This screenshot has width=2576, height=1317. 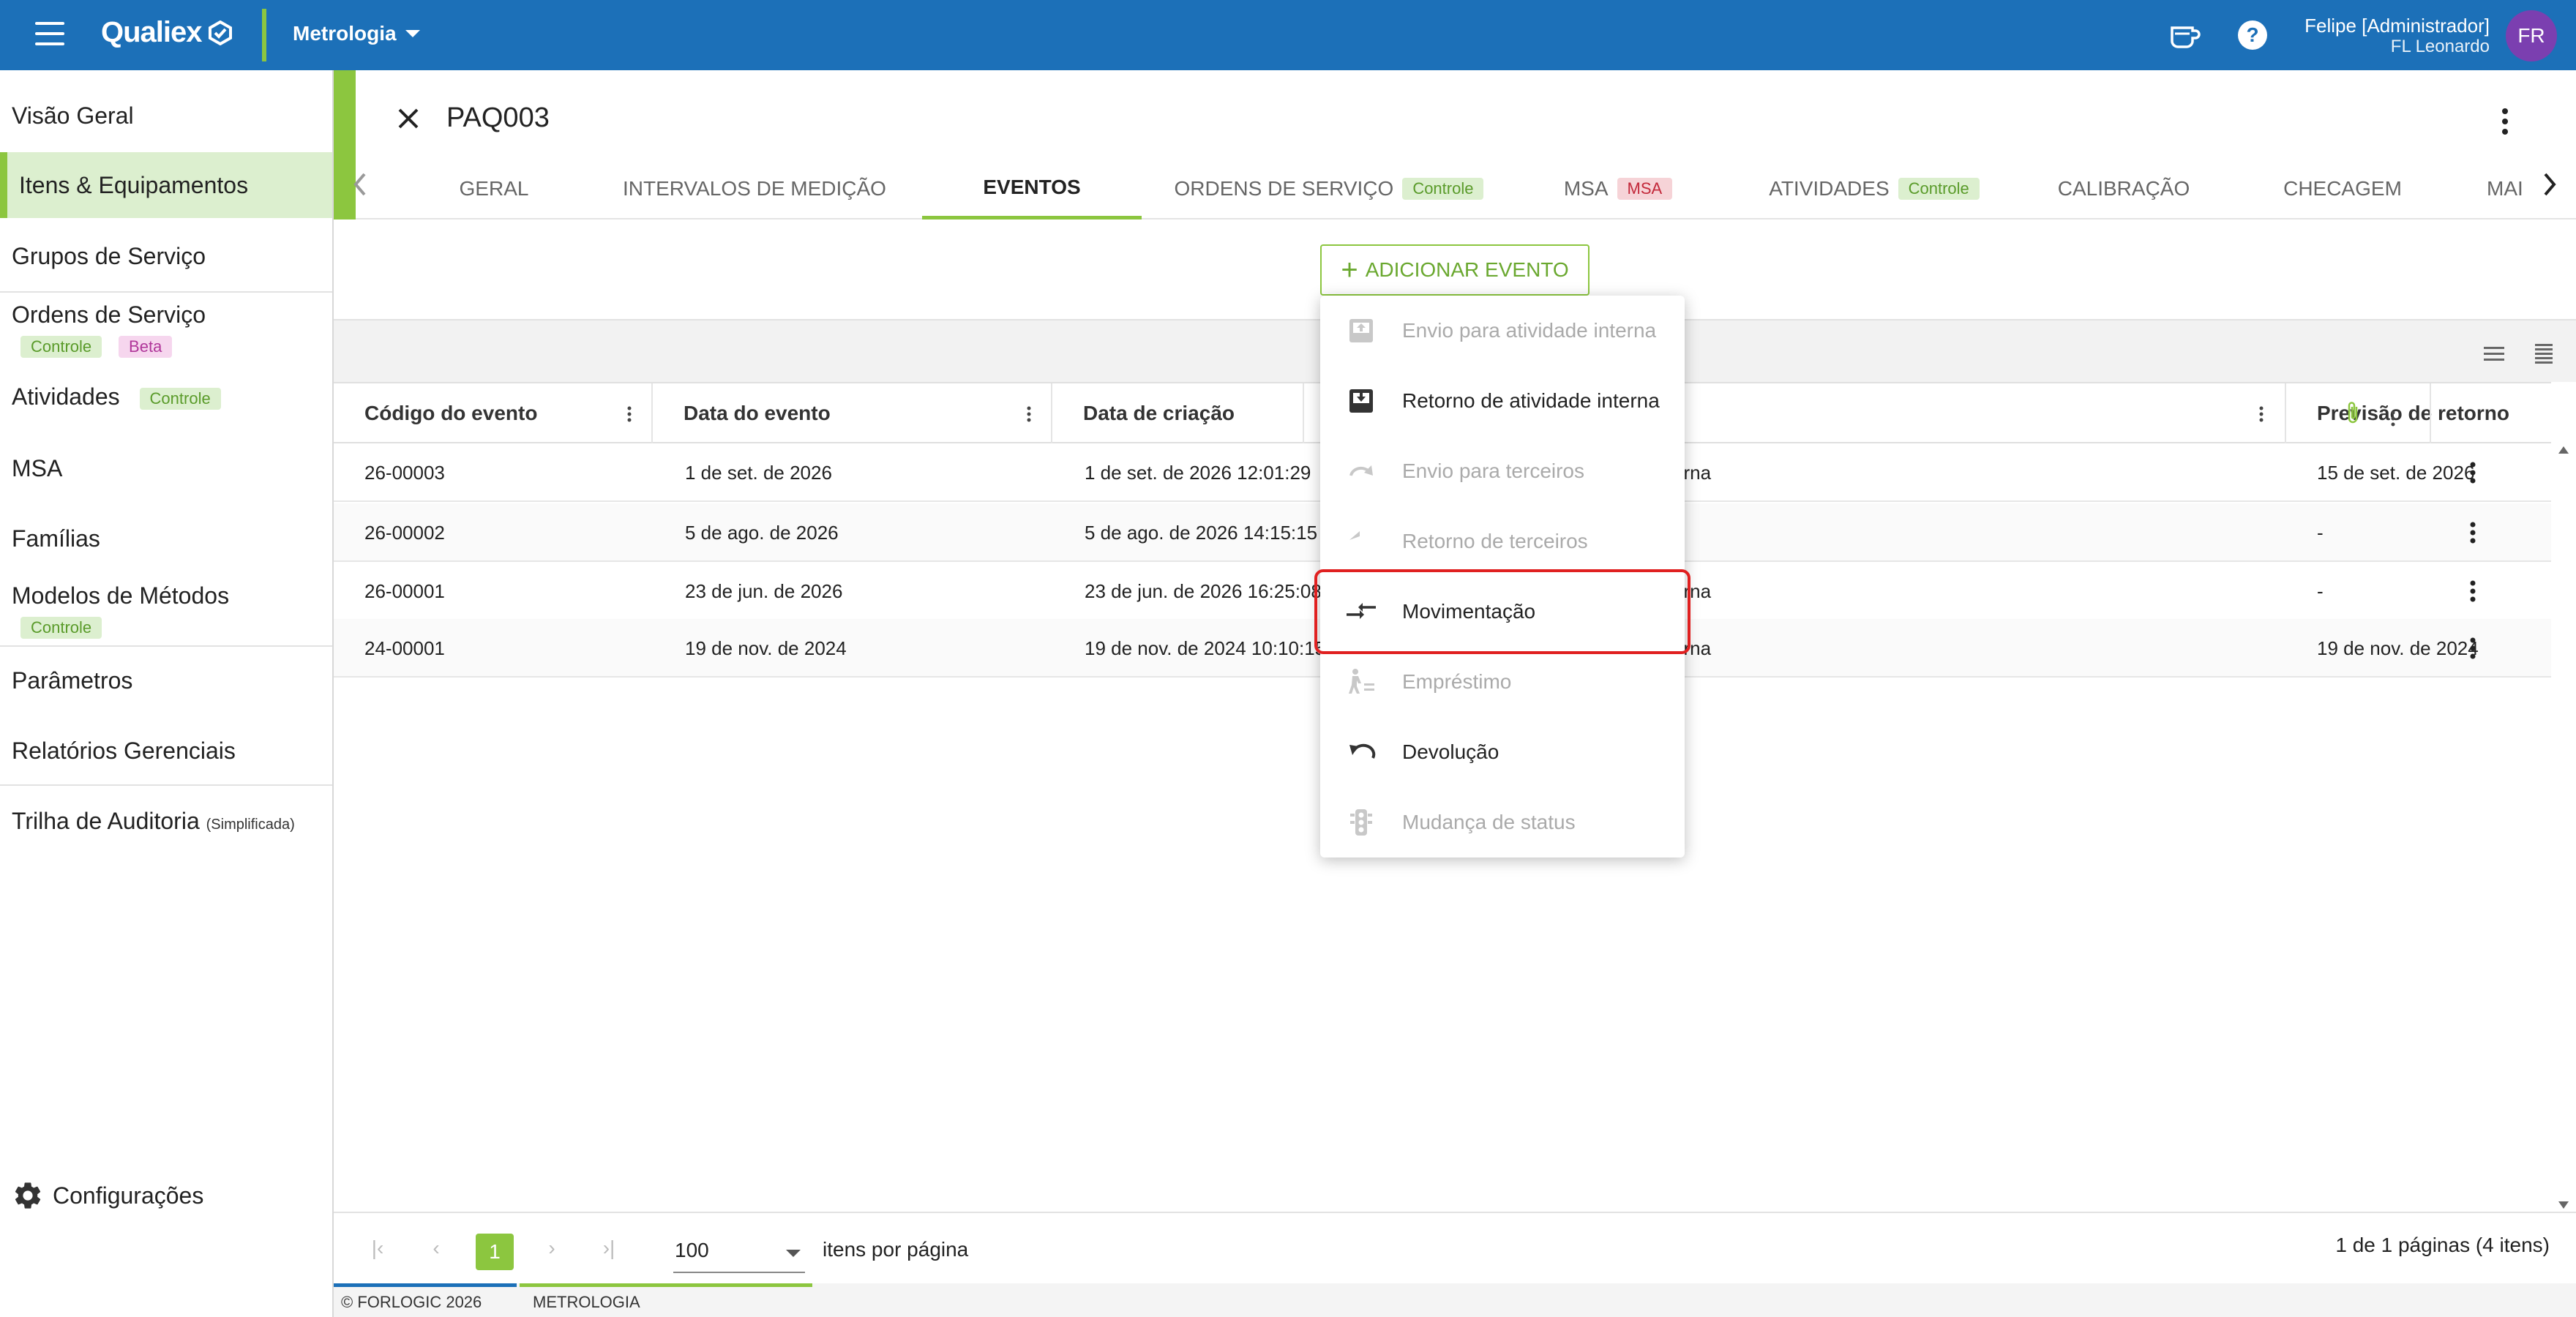 I want to click on tab-partial: MAI, so click(x=2509, y=189).